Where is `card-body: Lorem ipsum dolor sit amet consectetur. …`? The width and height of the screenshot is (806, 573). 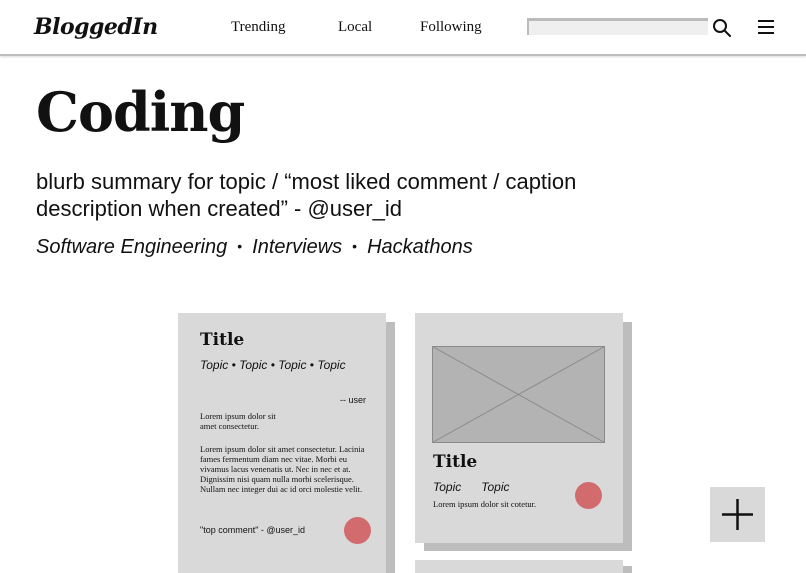
card-body: Lorem ipsum dolor sit amet consectetur. … is located at coordinates (282, 469).